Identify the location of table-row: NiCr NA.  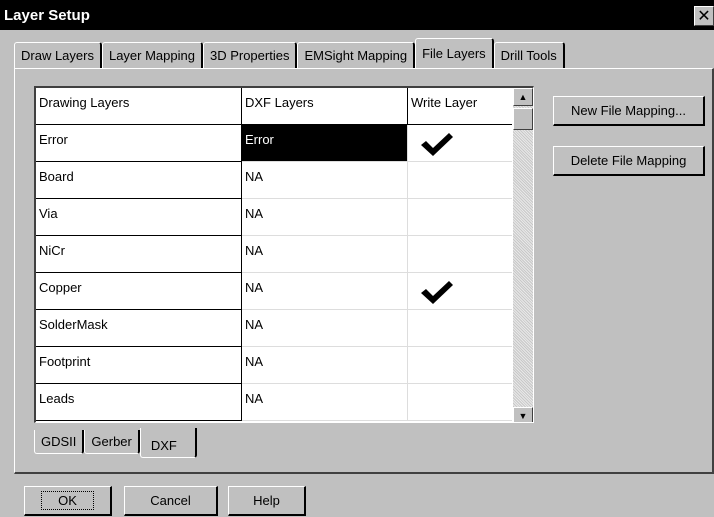
(274, 254).